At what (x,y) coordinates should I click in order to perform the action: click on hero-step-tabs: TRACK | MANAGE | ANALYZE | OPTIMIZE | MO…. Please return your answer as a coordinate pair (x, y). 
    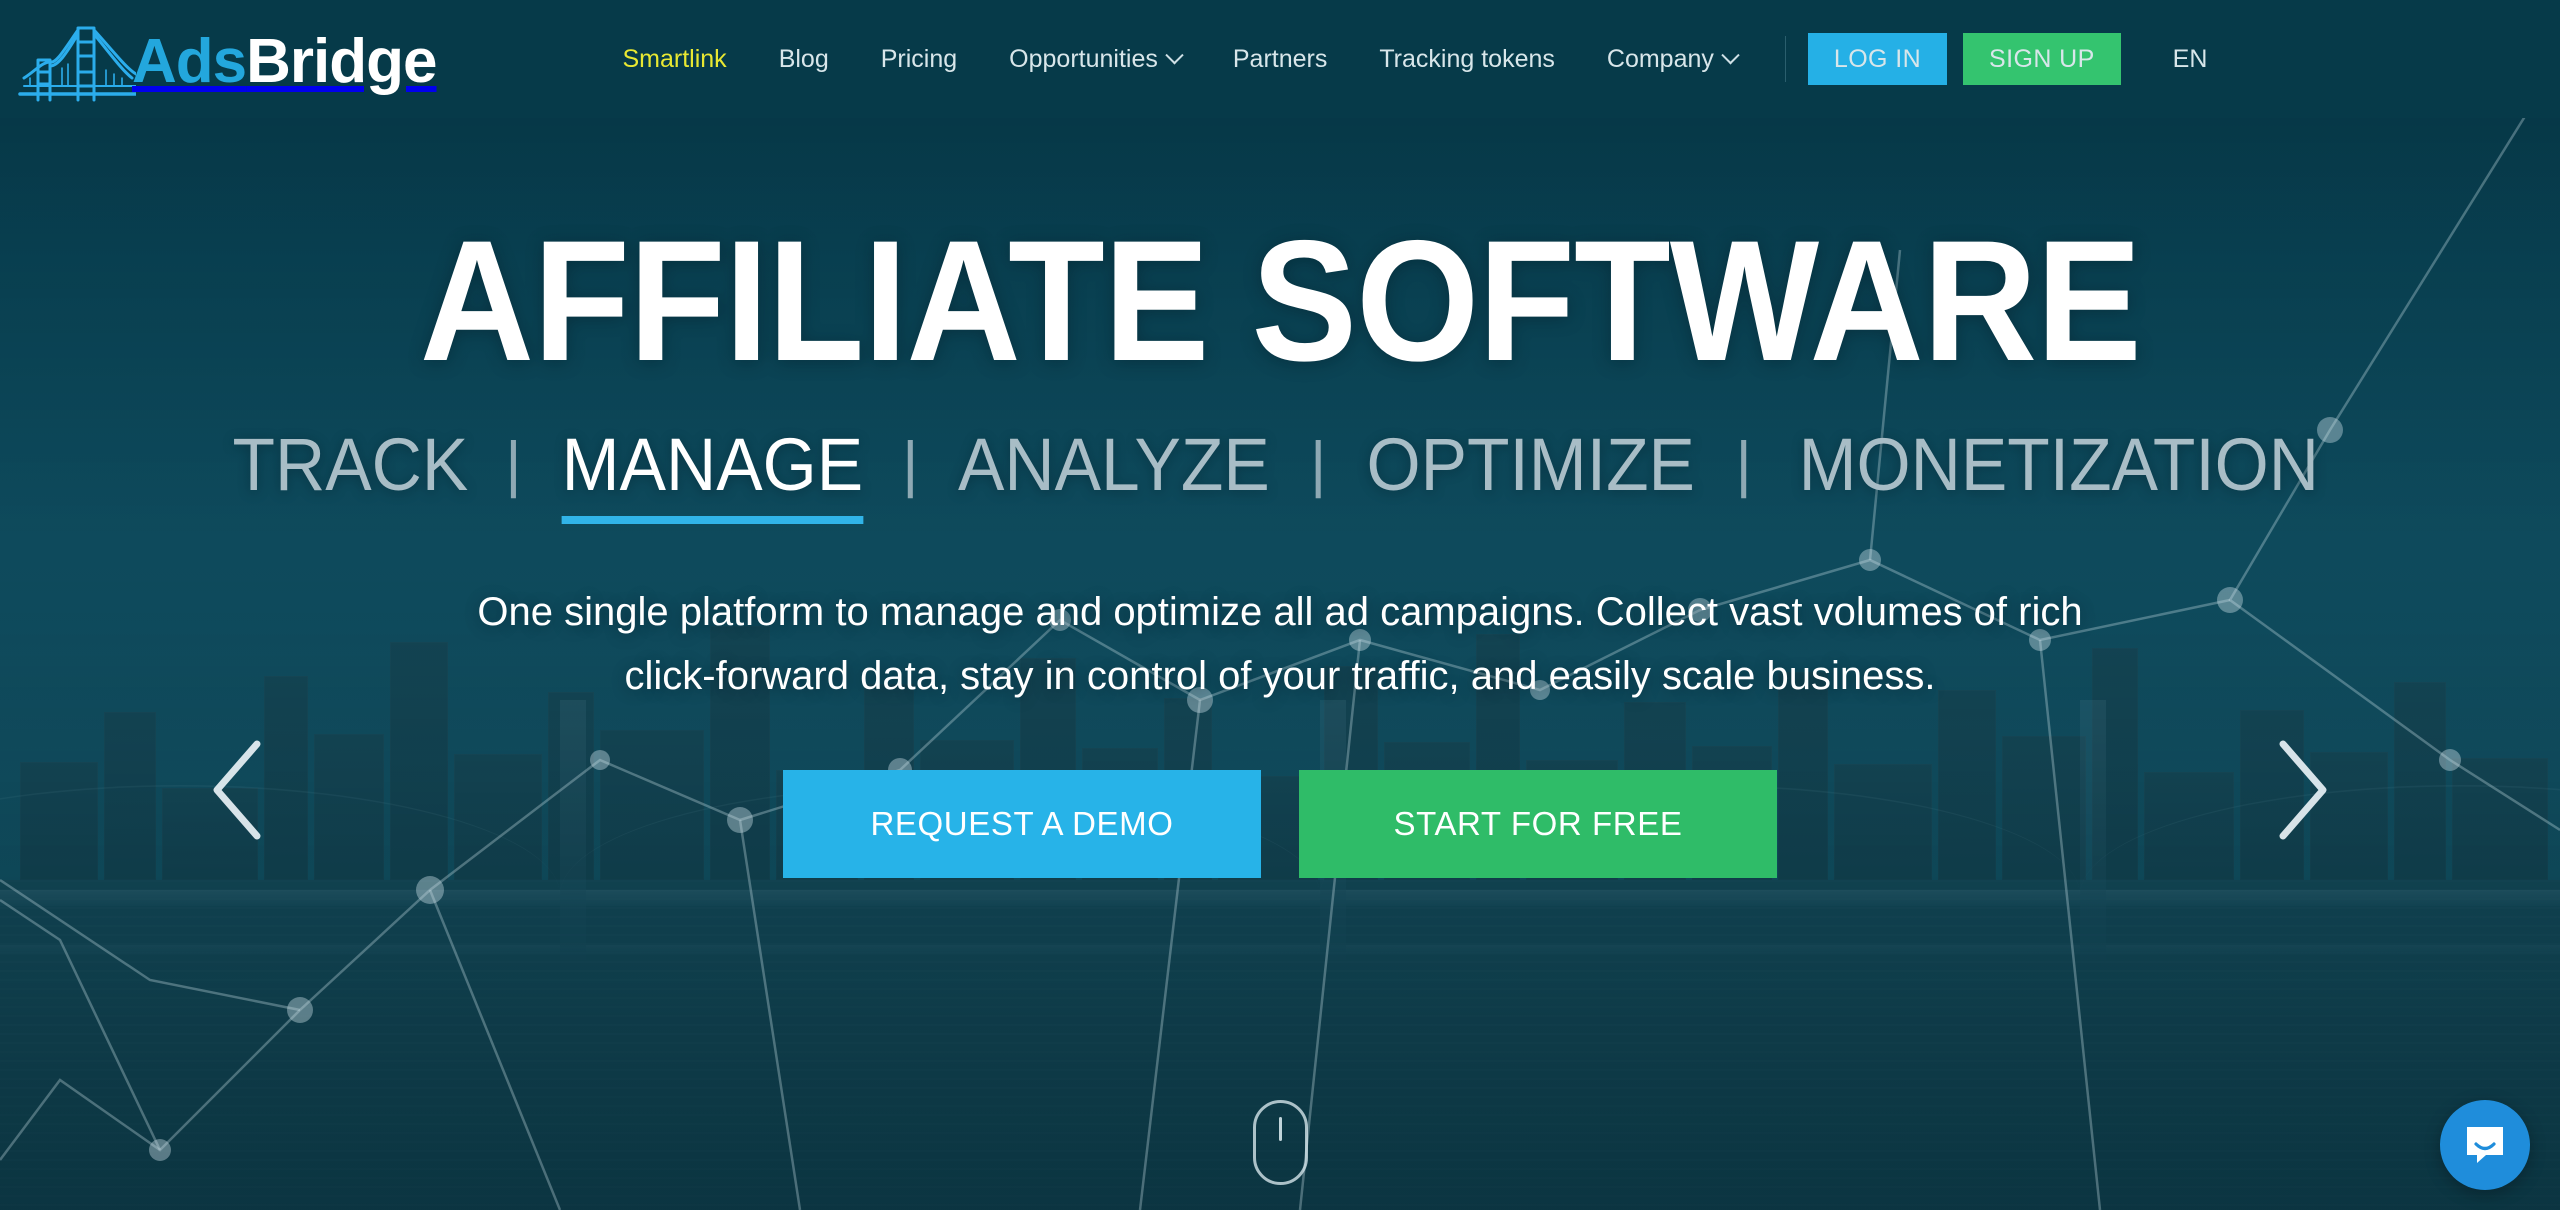
    Looking at the image, I should click on (1280, 476).